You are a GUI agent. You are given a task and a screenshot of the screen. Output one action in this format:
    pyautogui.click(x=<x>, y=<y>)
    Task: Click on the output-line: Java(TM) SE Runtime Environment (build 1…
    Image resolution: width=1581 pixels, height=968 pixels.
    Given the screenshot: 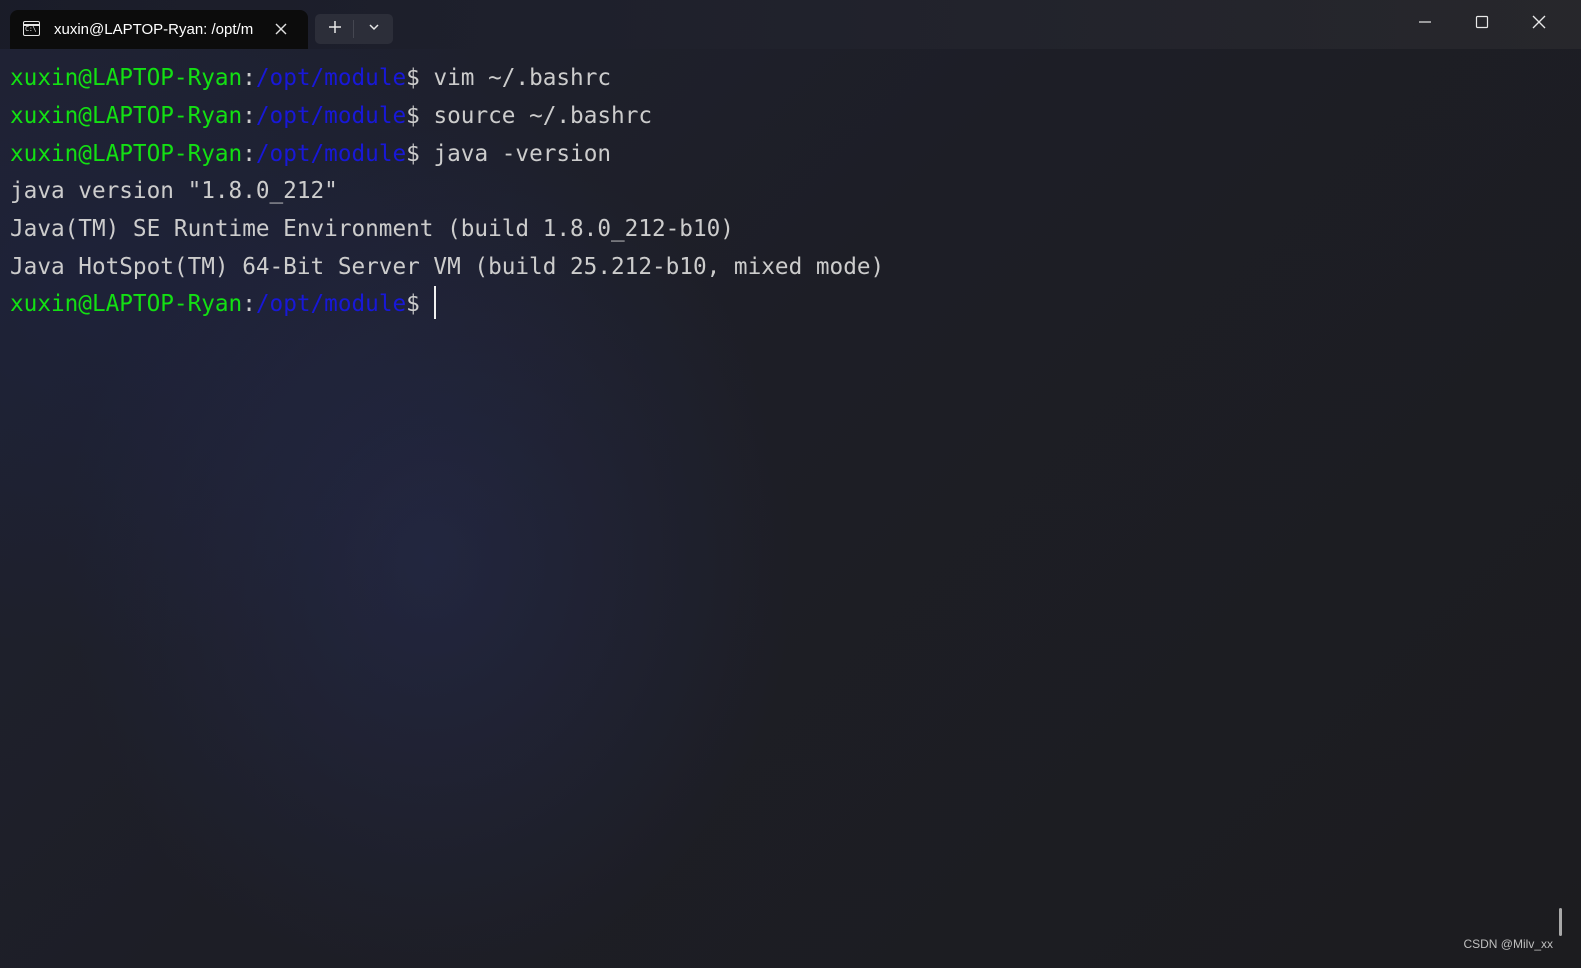 What is the action you would take?
    pyautogui.click(x=372, y=229)
    